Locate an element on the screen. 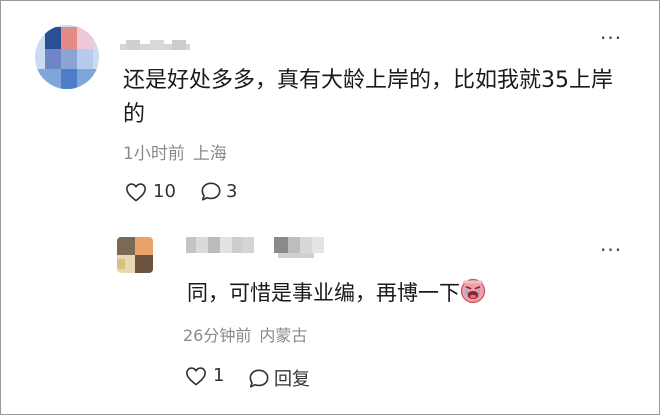  location: 上海 is located at coordinates (209, 154).